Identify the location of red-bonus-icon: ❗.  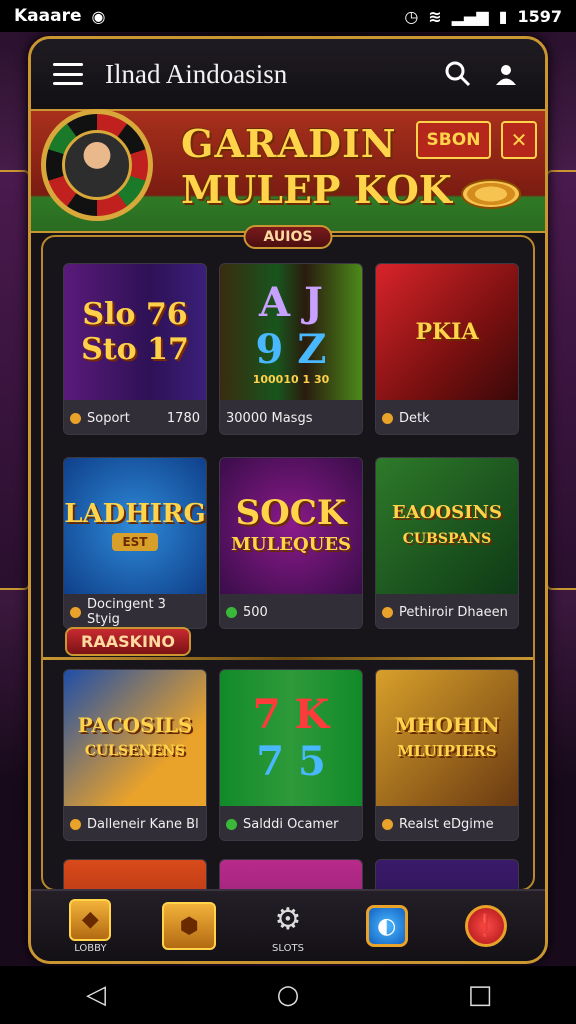
(485, 926).